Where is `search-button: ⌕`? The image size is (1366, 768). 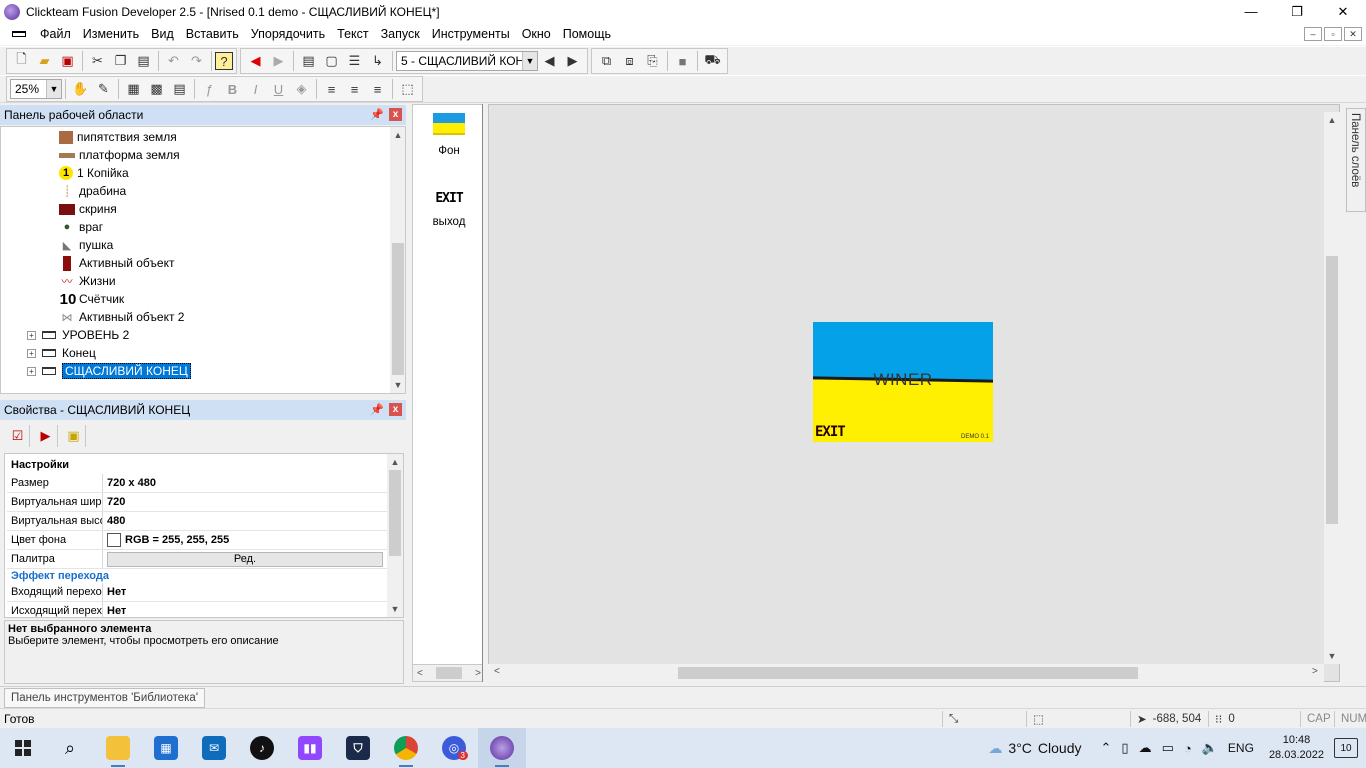 search-button: ⌕ is located at coordinates (70, 748).